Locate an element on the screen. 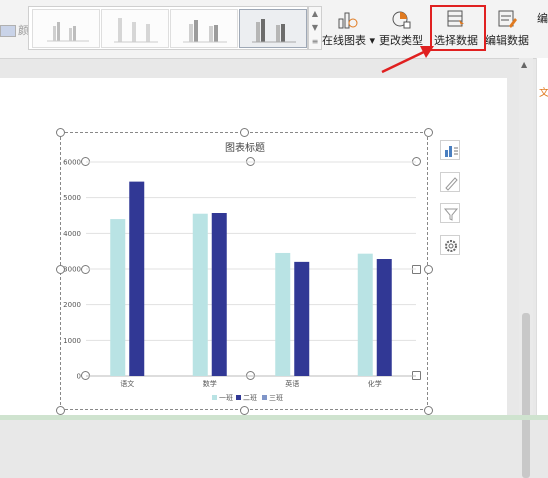 This screenshot has height=478, width=548. y-tick-label: 2000 is located at coordinates (72, 305).